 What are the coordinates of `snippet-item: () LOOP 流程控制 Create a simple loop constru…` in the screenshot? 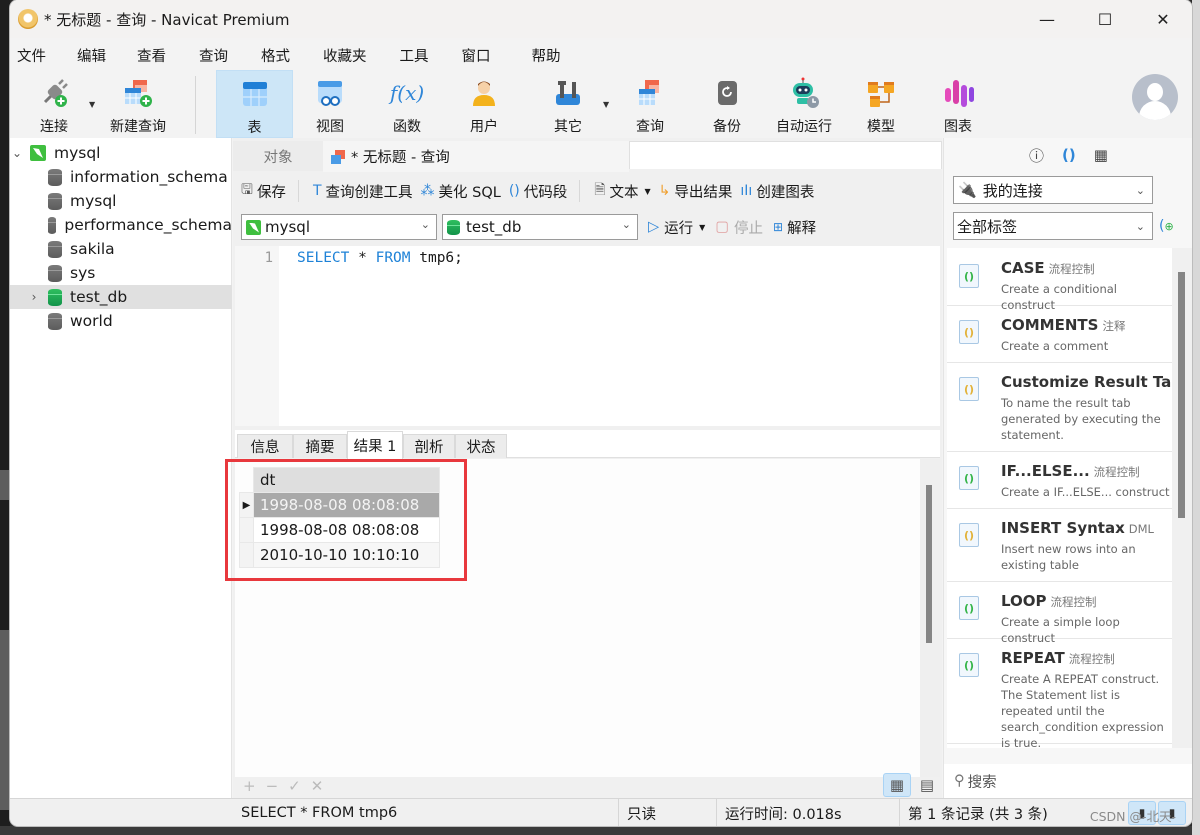 It's located at (1059, 613).